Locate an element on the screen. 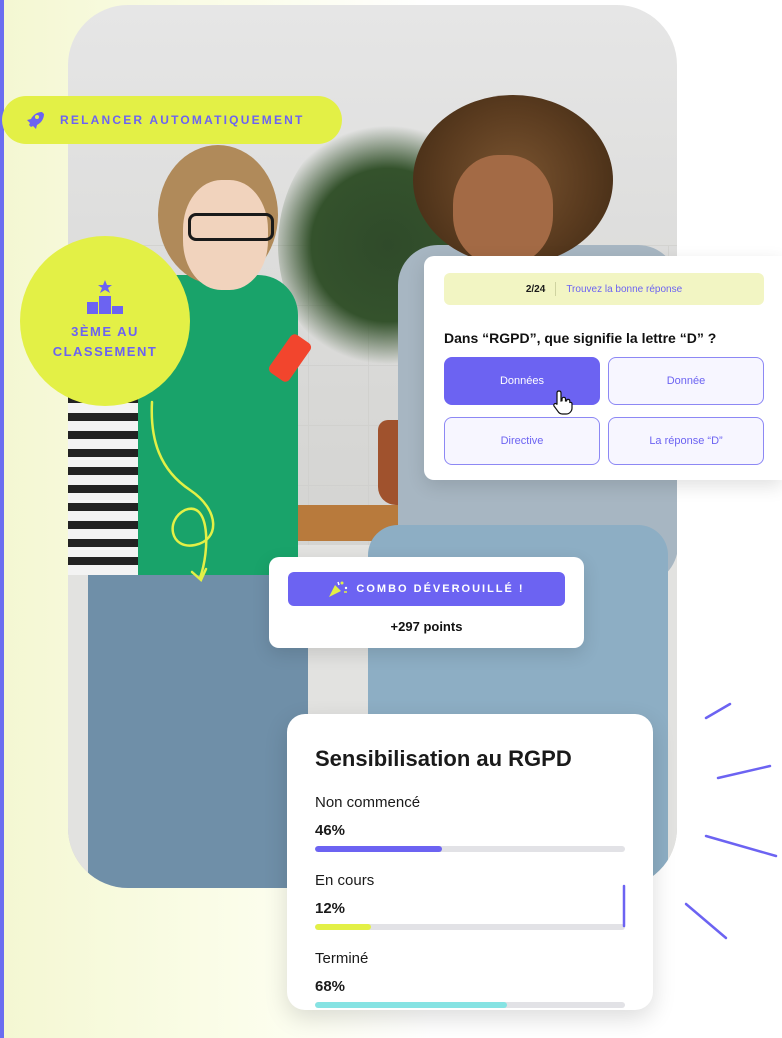 The height and width of the screenshot is (1038, 782). stats-title: Sensibilisation au RGPD is located at coordinates (443, 758).